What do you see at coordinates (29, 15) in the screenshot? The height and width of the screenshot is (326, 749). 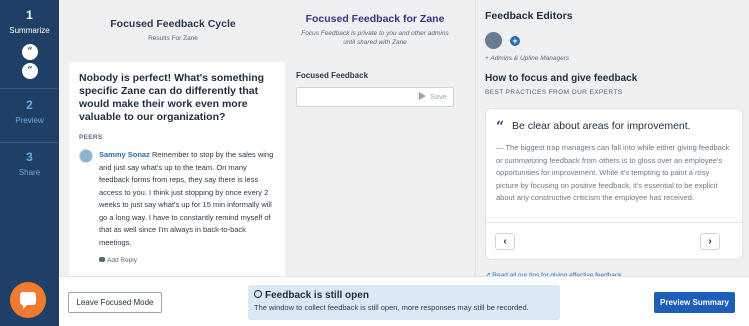 I see `step-number: 1` at bounding box center [29, 15].